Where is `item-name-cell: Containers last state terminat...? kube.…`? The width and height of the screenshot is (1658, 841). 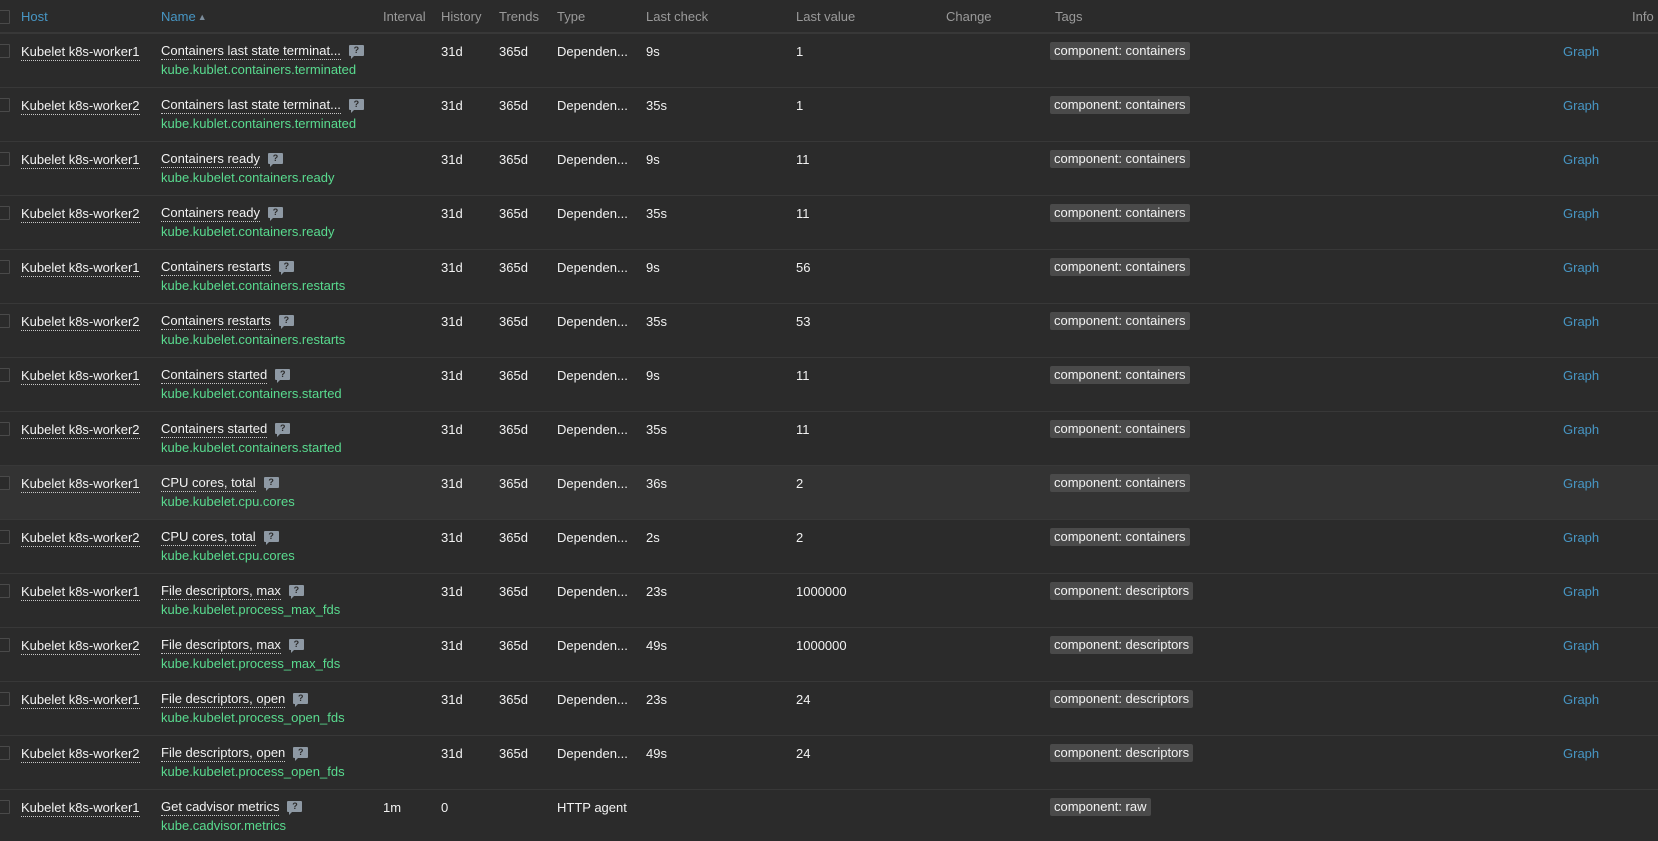
item-name-cell: Containers last state terminat...? kube.… is located at coordinates (262, 60).